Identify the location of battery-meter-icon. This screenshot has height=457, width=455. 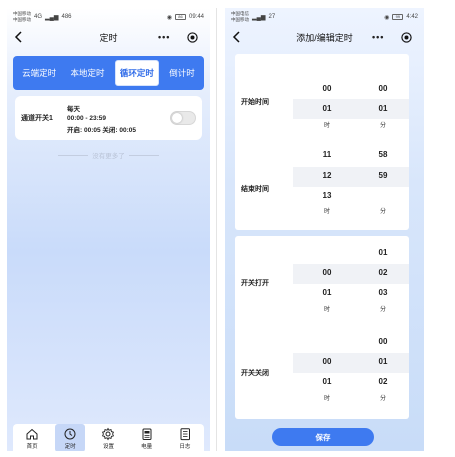
(147, 434).